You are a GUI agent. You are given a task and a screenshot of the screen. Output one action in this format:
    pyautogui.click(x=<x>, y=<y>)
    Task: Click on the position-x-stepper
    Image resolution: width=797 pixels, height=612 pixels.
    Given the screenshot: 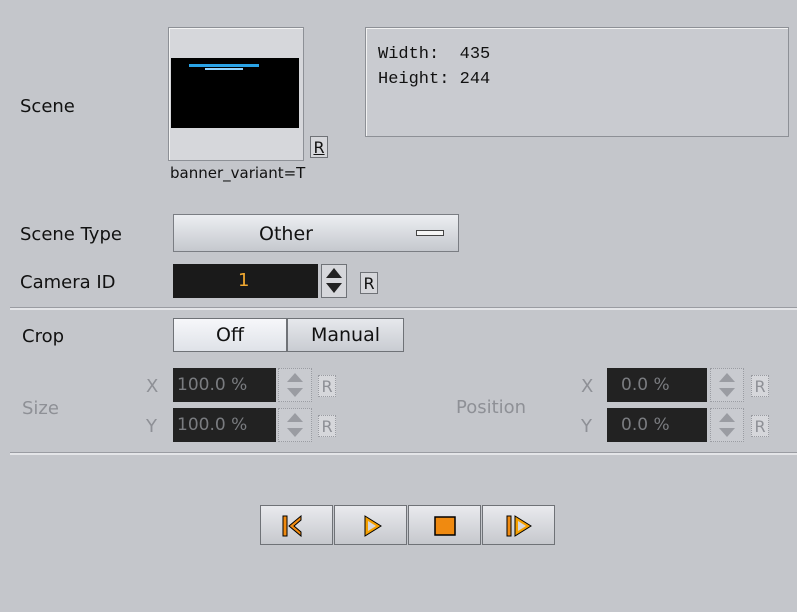 What is the action you would take?
    pyautogui.click(x=727, y=385)
    